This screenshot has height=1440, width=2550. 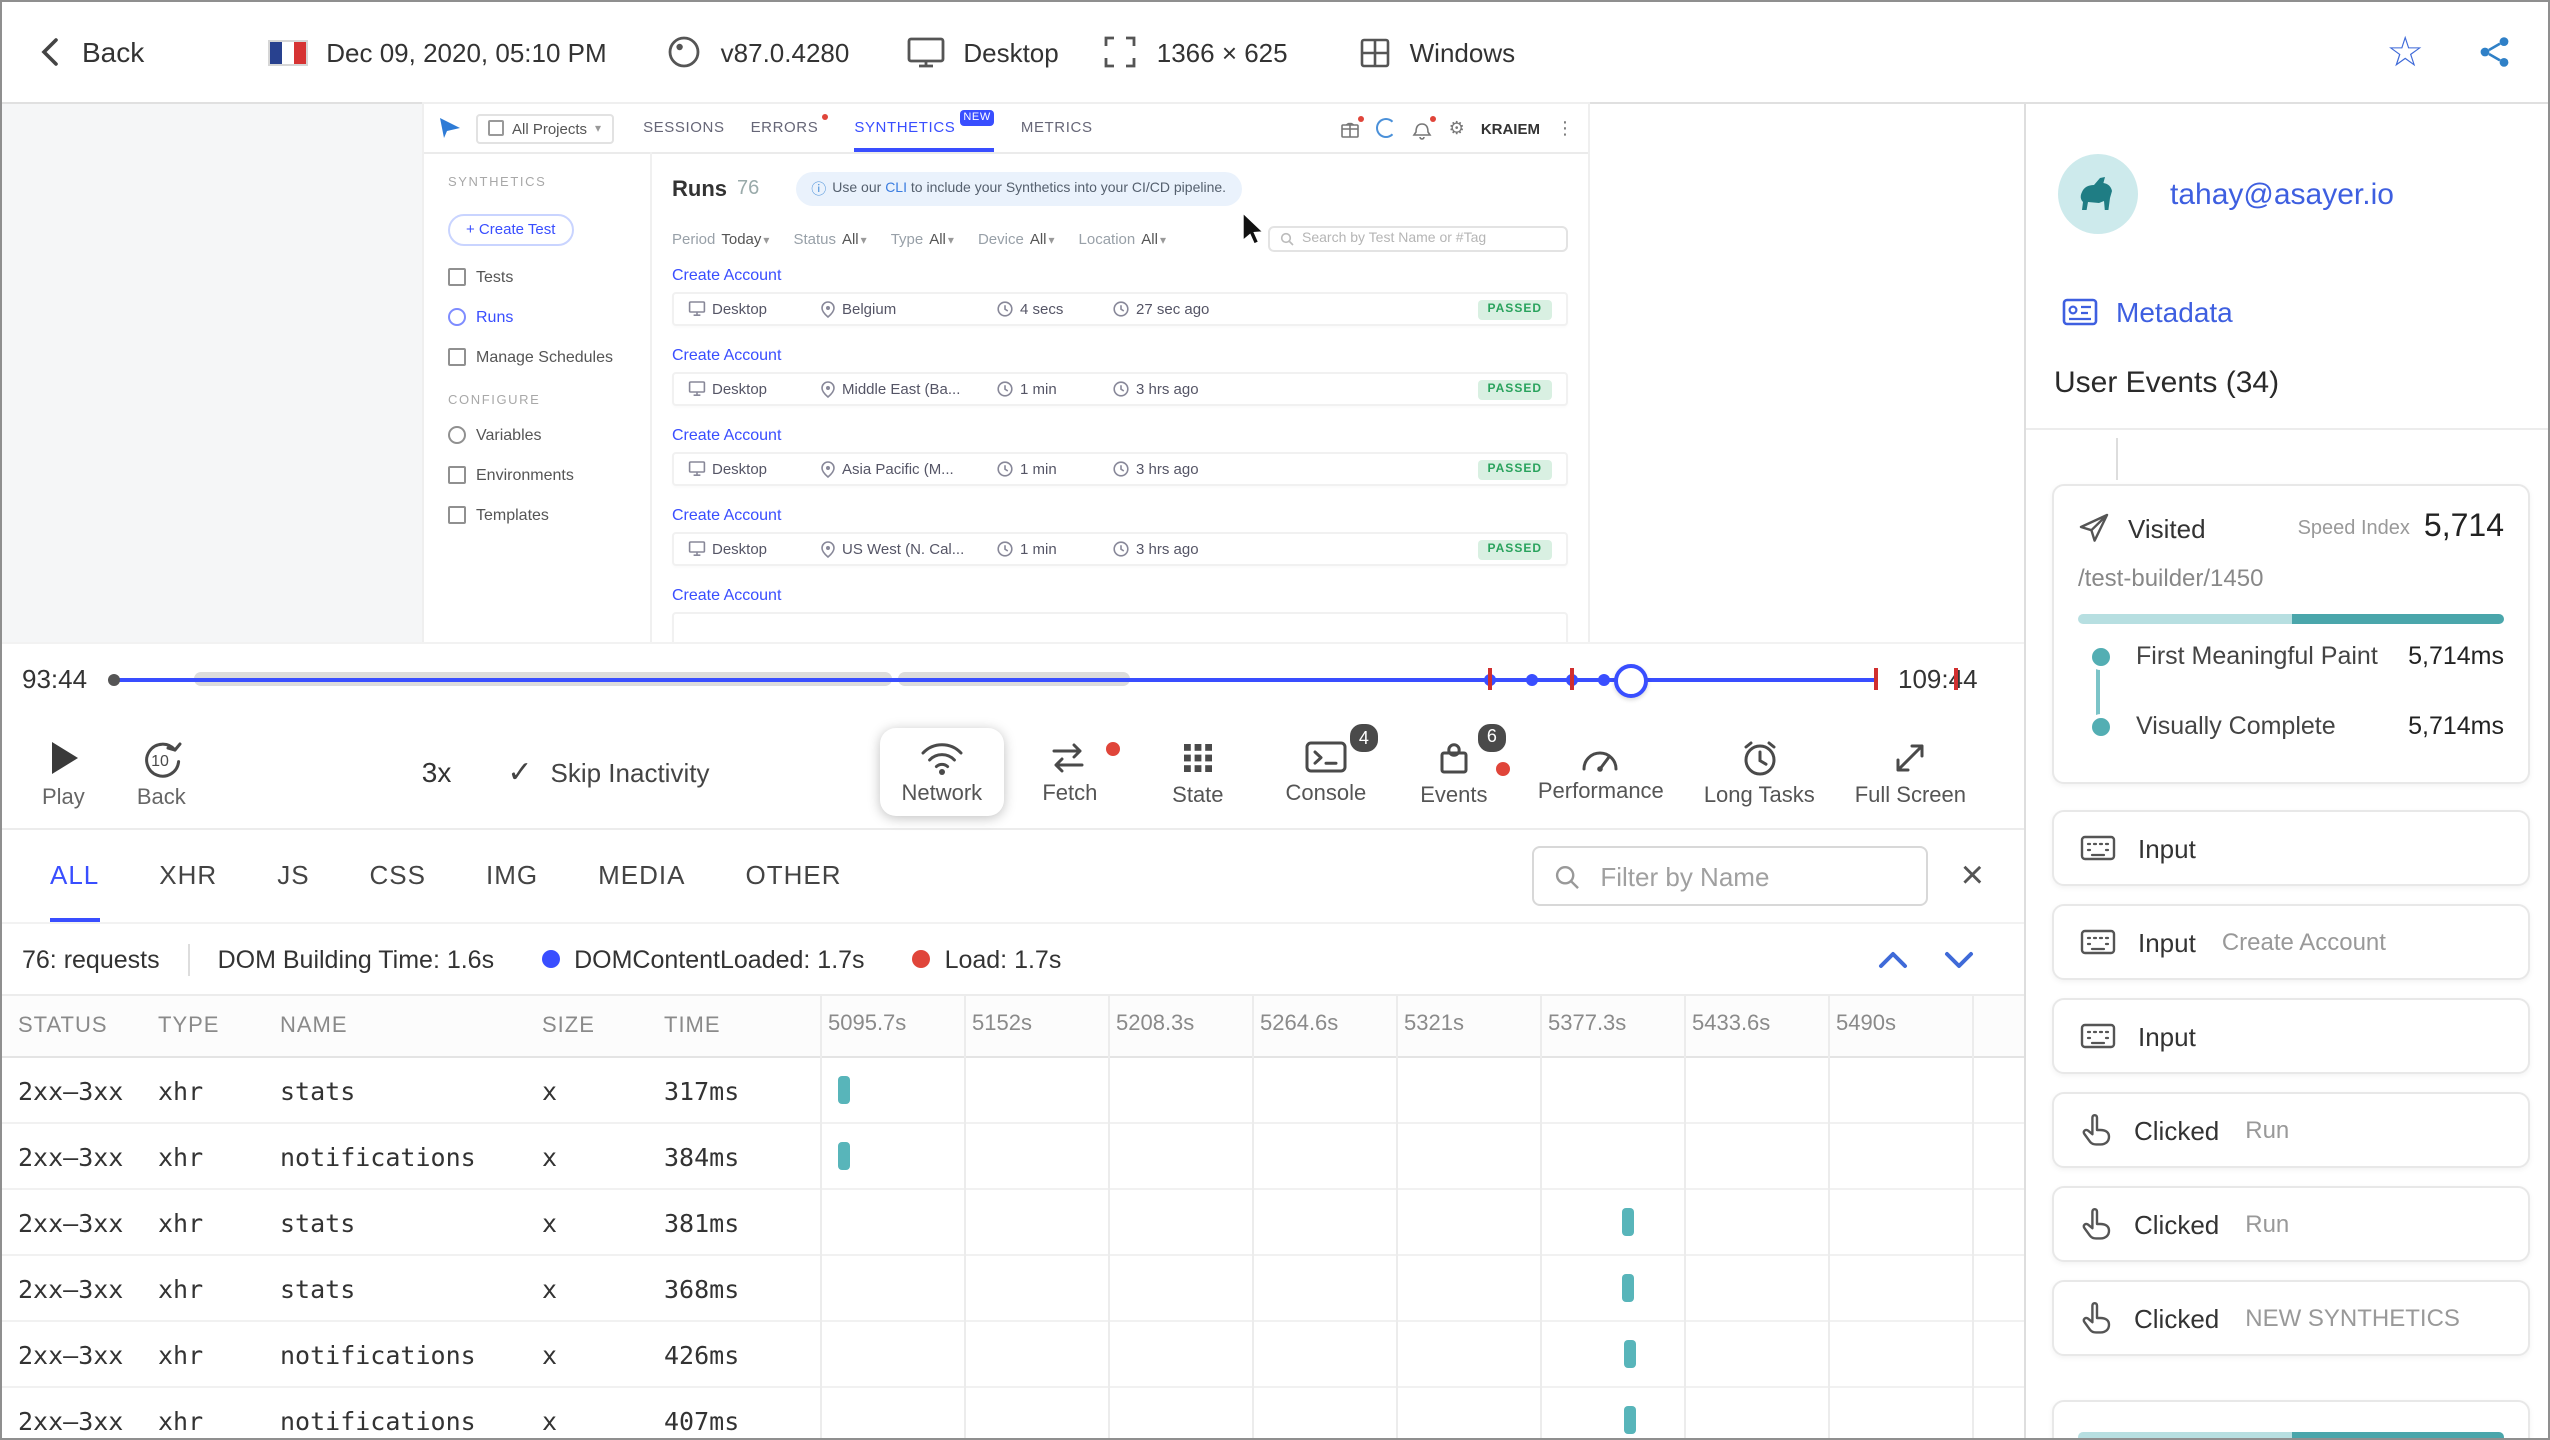 What do you see at coordinates (603, 1026) in the screenshot?
I see `col-size: SIZE` at bounding box center [603, 1026].